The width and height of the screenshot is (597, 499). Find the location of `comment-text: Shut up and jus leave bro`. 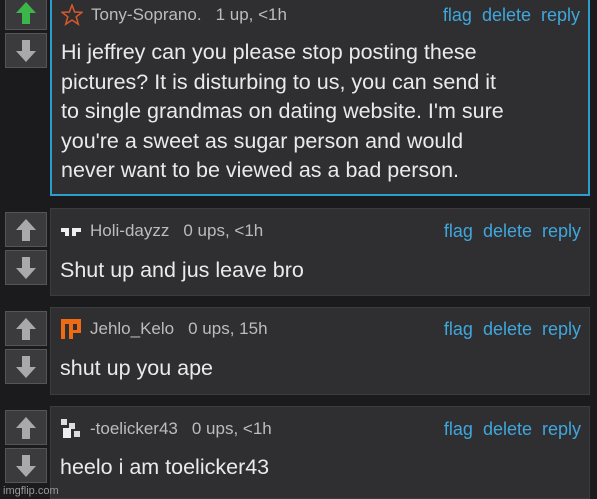

comment-text: Shut up and jus leave bro is located at coordinates (182, 270).